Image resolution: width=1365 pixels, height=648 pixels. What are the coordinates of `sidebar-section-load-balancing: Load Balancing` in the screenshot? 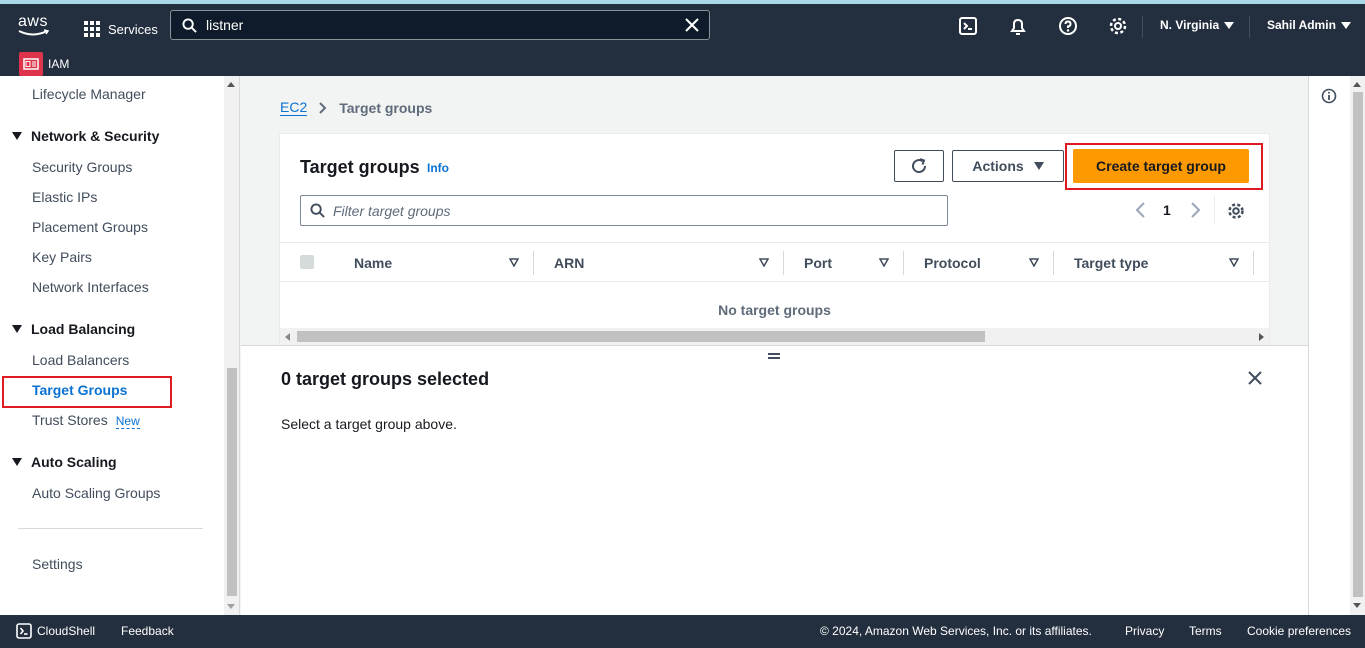 It's located at (73, 329).